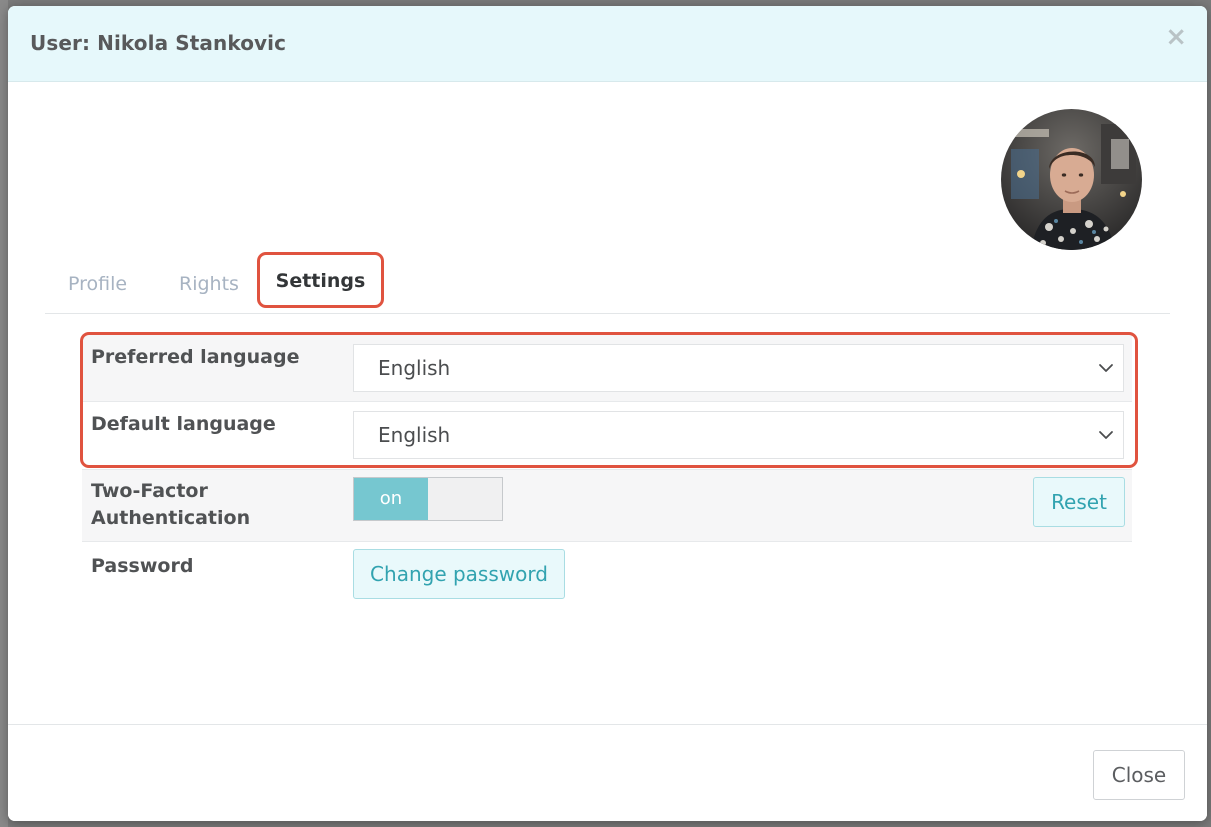 This screenshot has height=827, width=1211. I want to click on user-avatar-icon, so click(1071, 179).